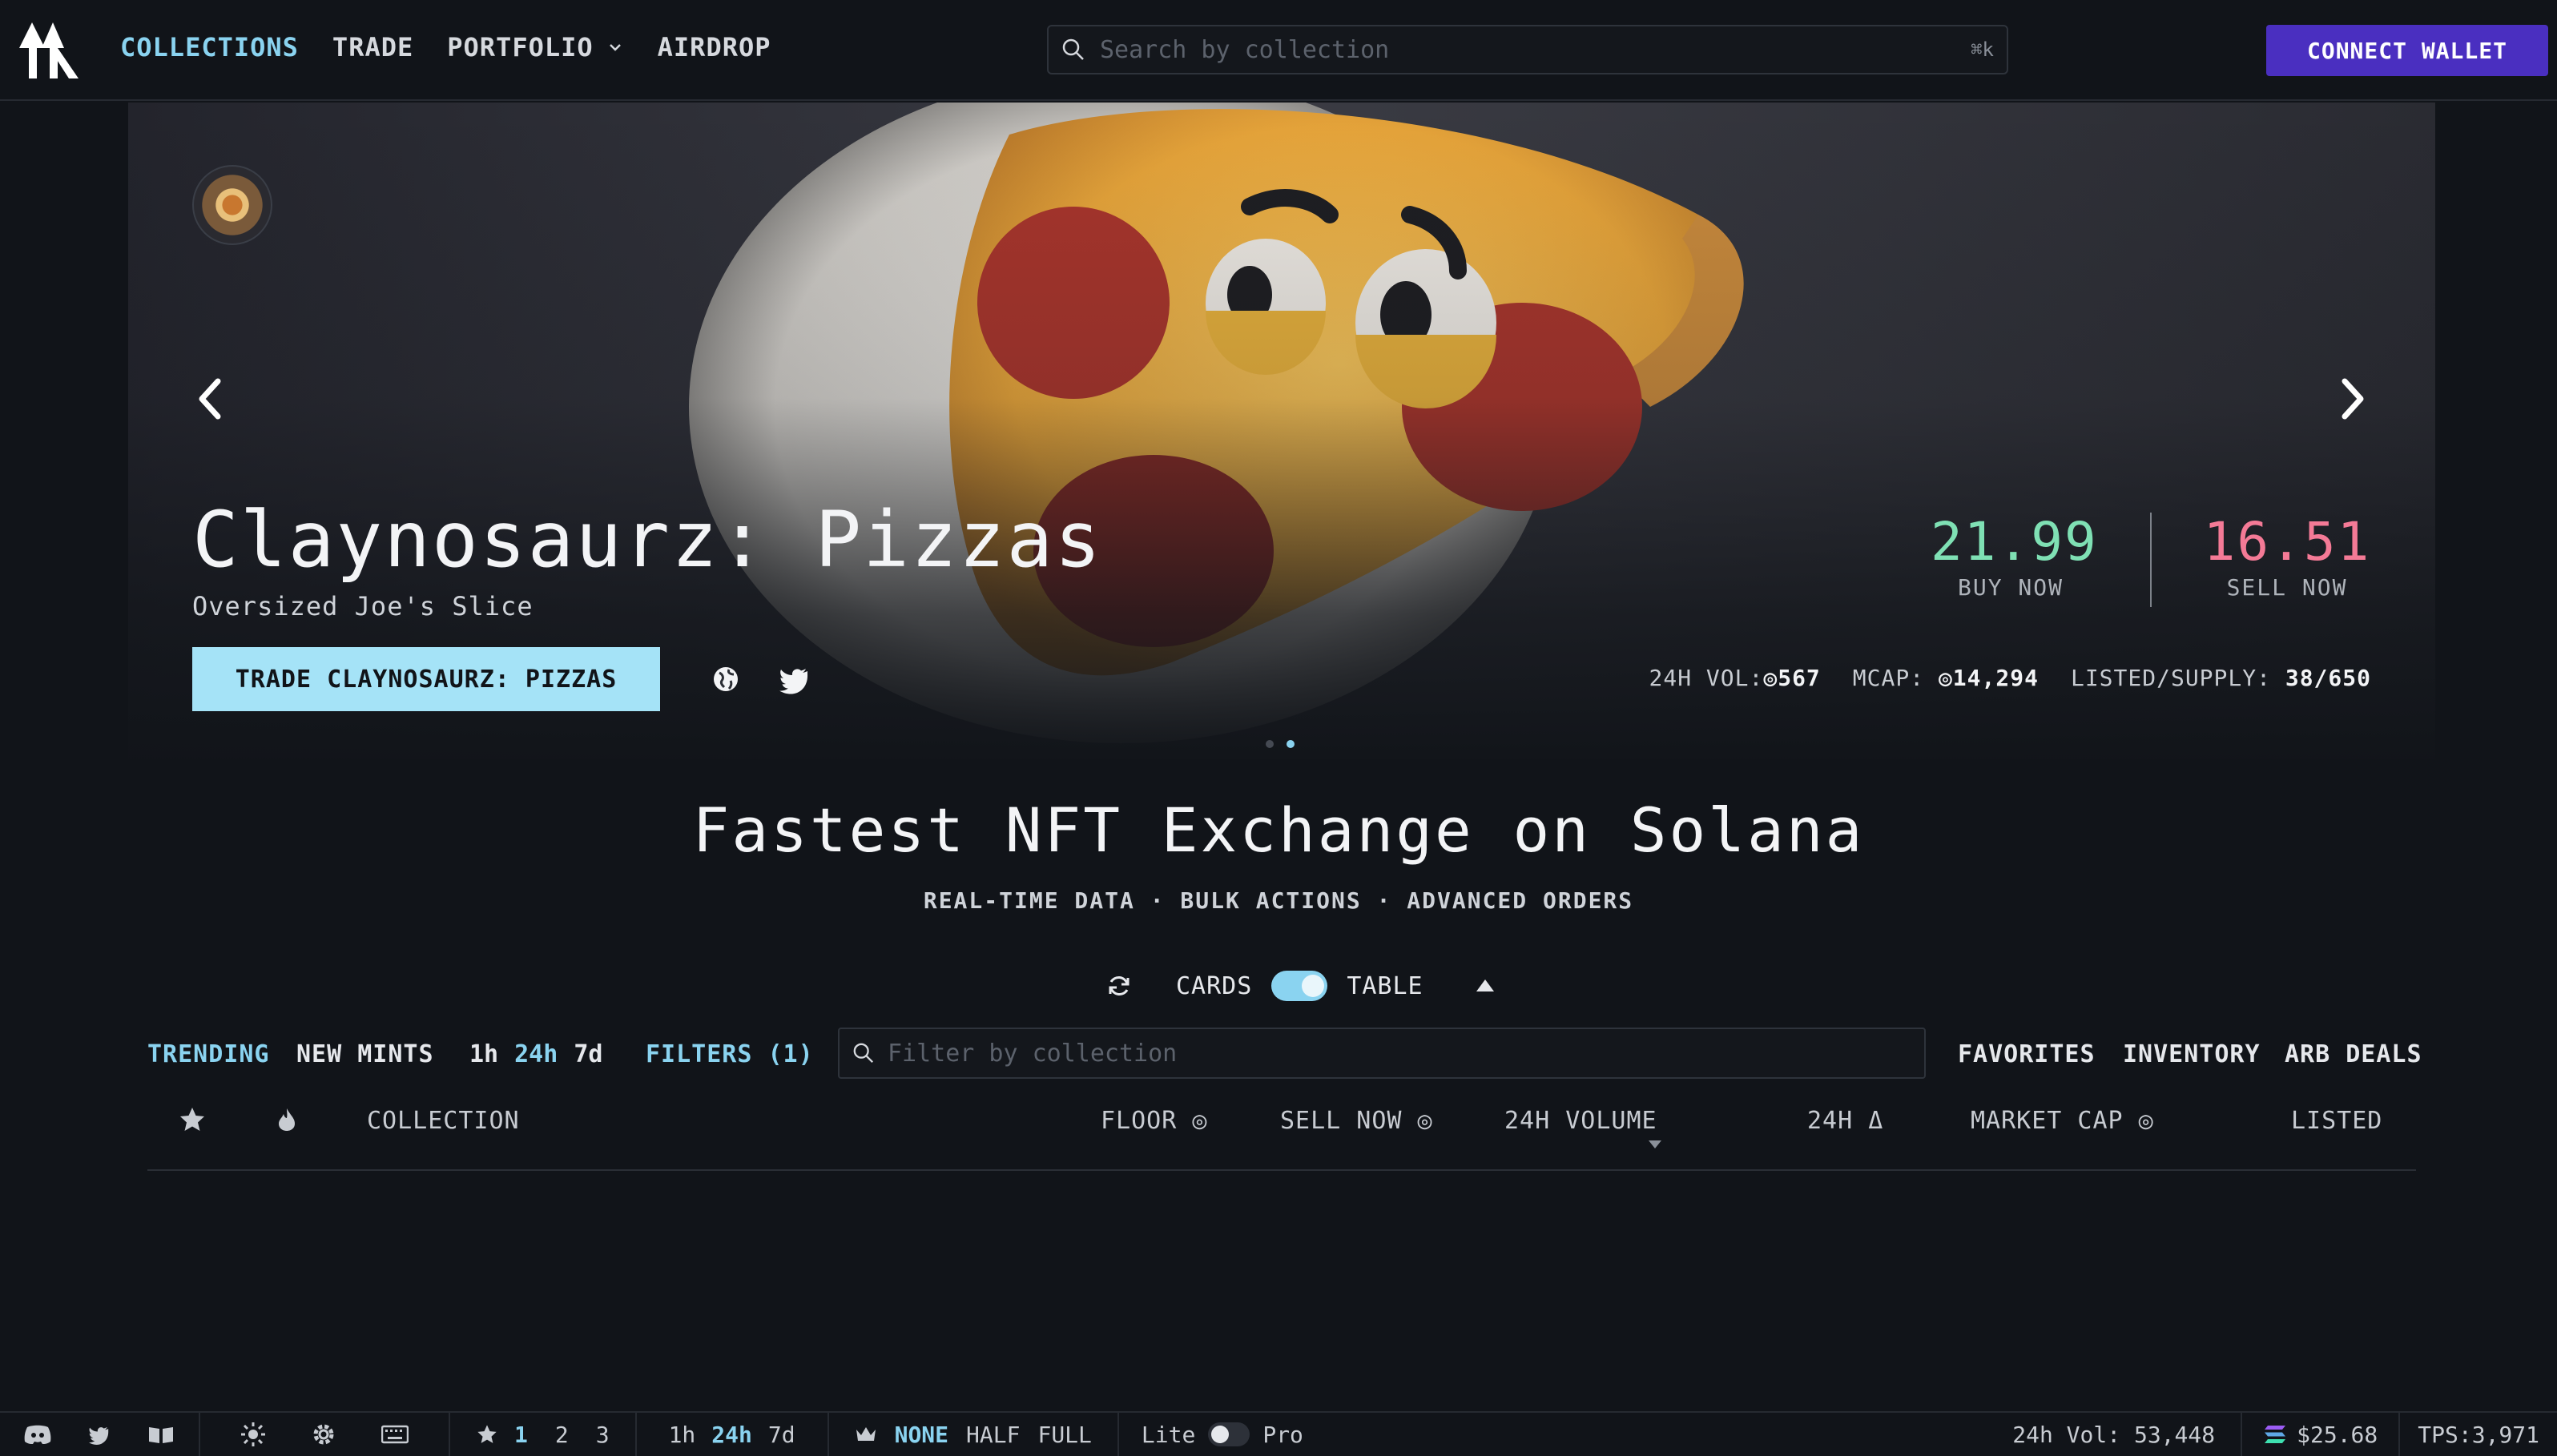 Image resolution: width=2557 pixels, height=1456 pixels. I want to click on sell-now-label: SELL NOW, so click(2287, 587).